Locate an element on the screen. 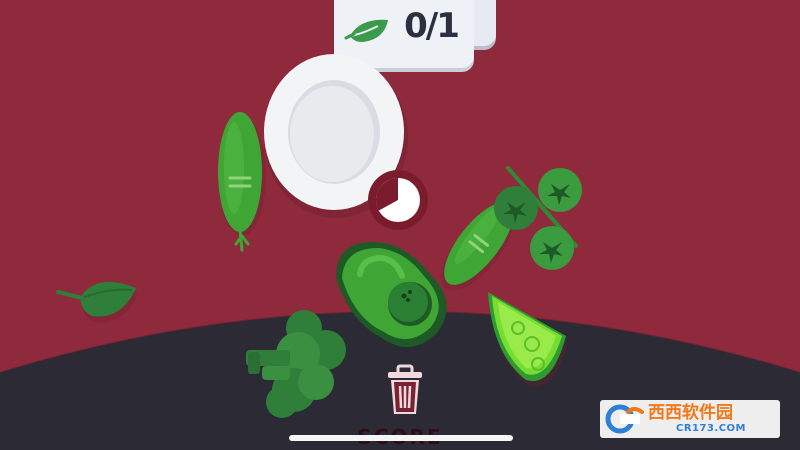 The height and width of the screenshot is (450, 800). watermark-brand: 西西软件园 is located at coordinates (690, 413).